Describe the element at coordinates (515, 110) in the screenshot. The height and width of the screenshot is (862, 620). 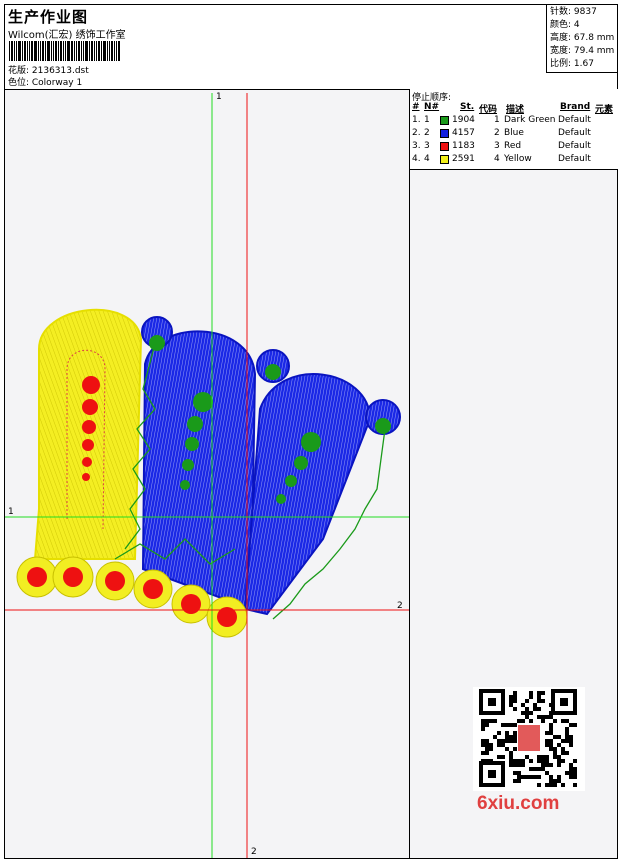
I see `col-header-description: 描述` at that location.